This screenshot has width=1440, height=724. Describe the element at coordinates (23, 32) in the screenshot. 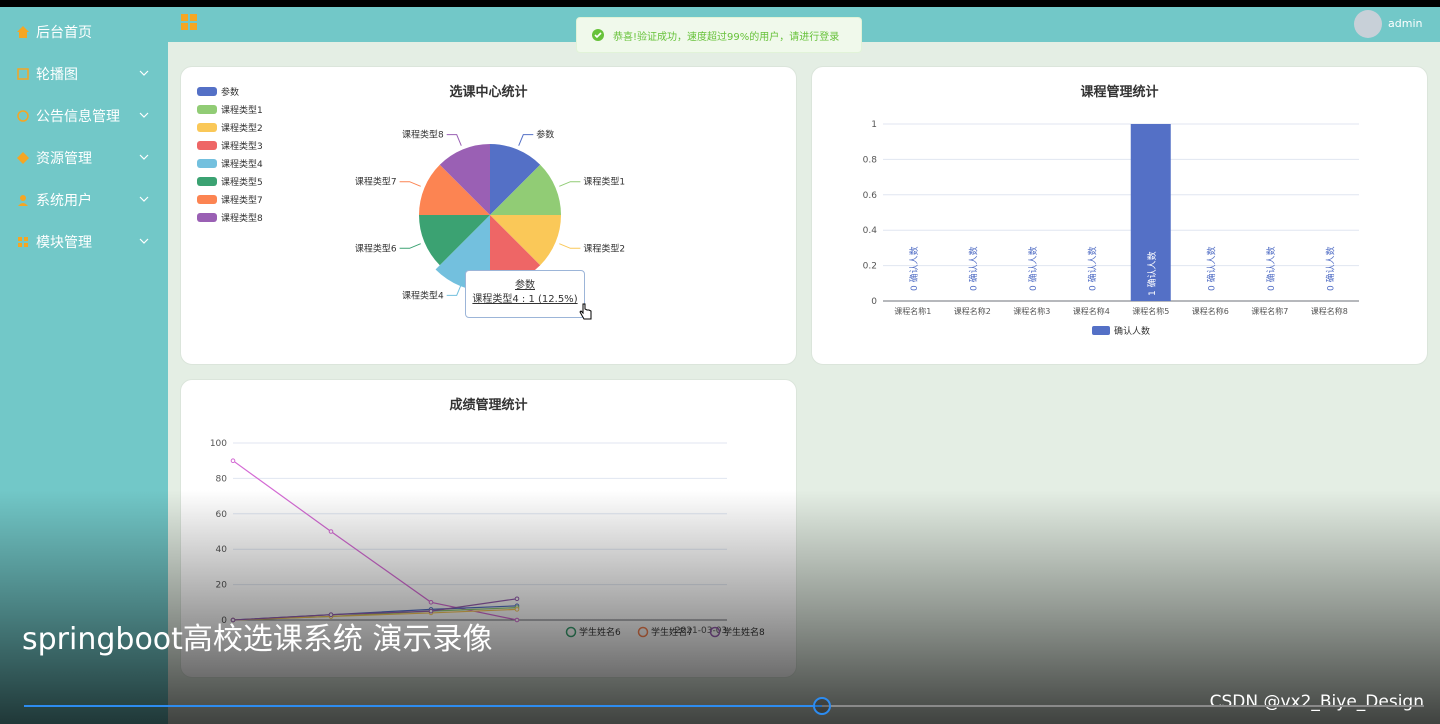

I see `home-icon` at that location.